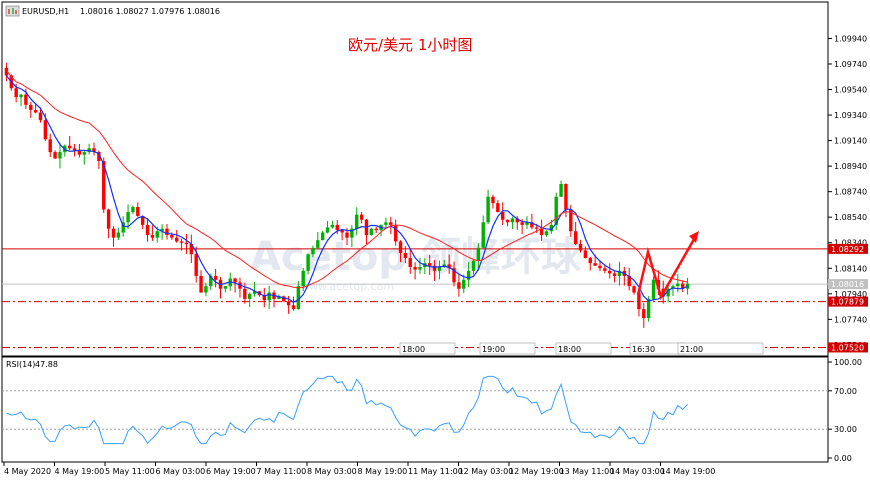 This screenshot has height=485, width=870. What do you see at coordinates (181, 471) in the screenshot?
I see `time-tick-label: 6 May 03:00` at bounding box center [181, 471].